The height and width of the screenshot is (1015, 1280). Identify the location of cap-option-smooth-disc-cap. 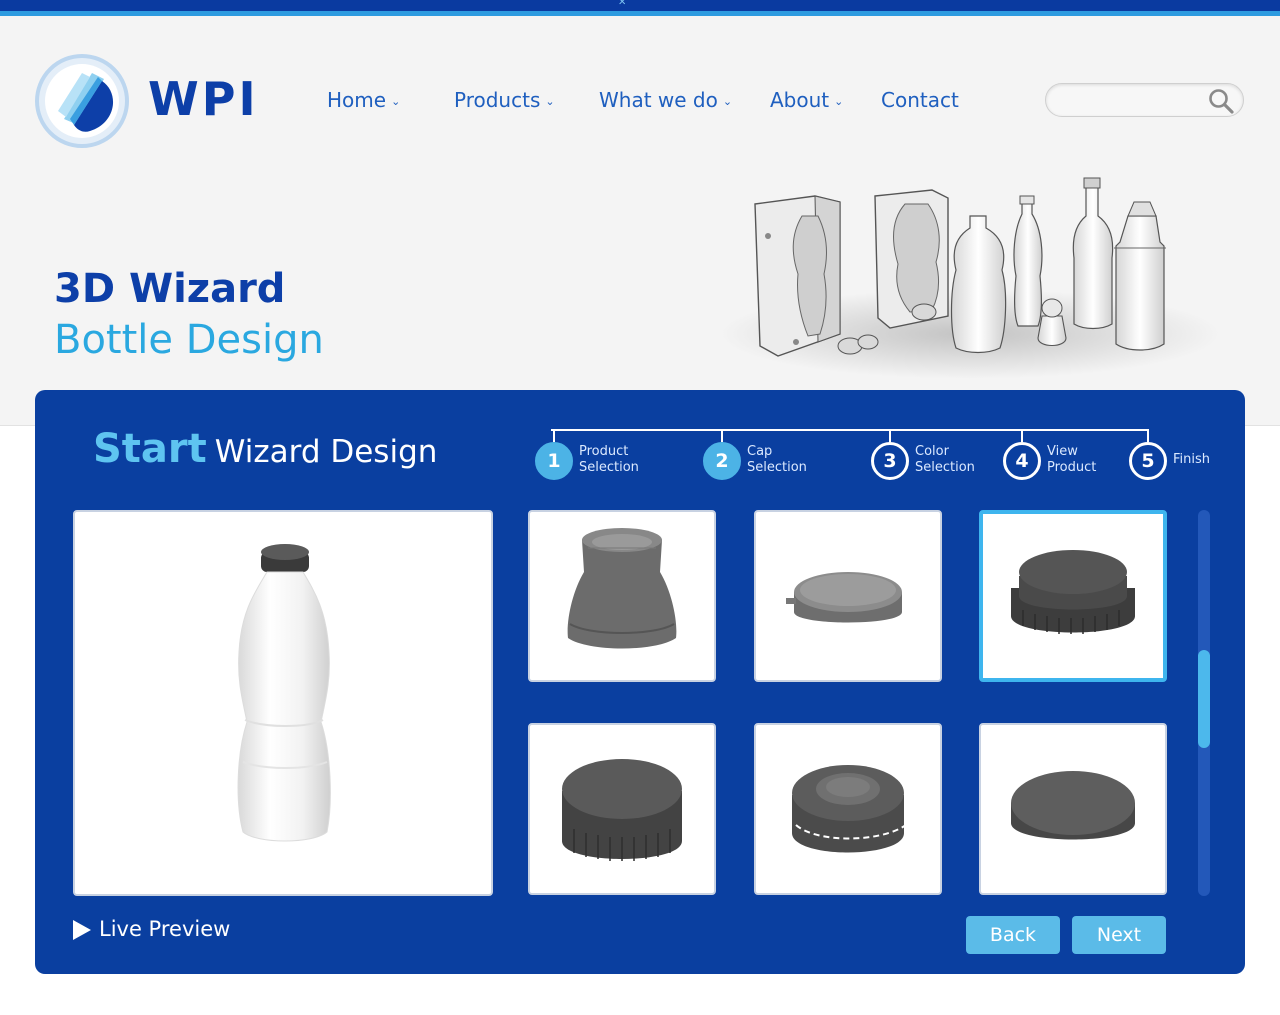
(1073, 809).